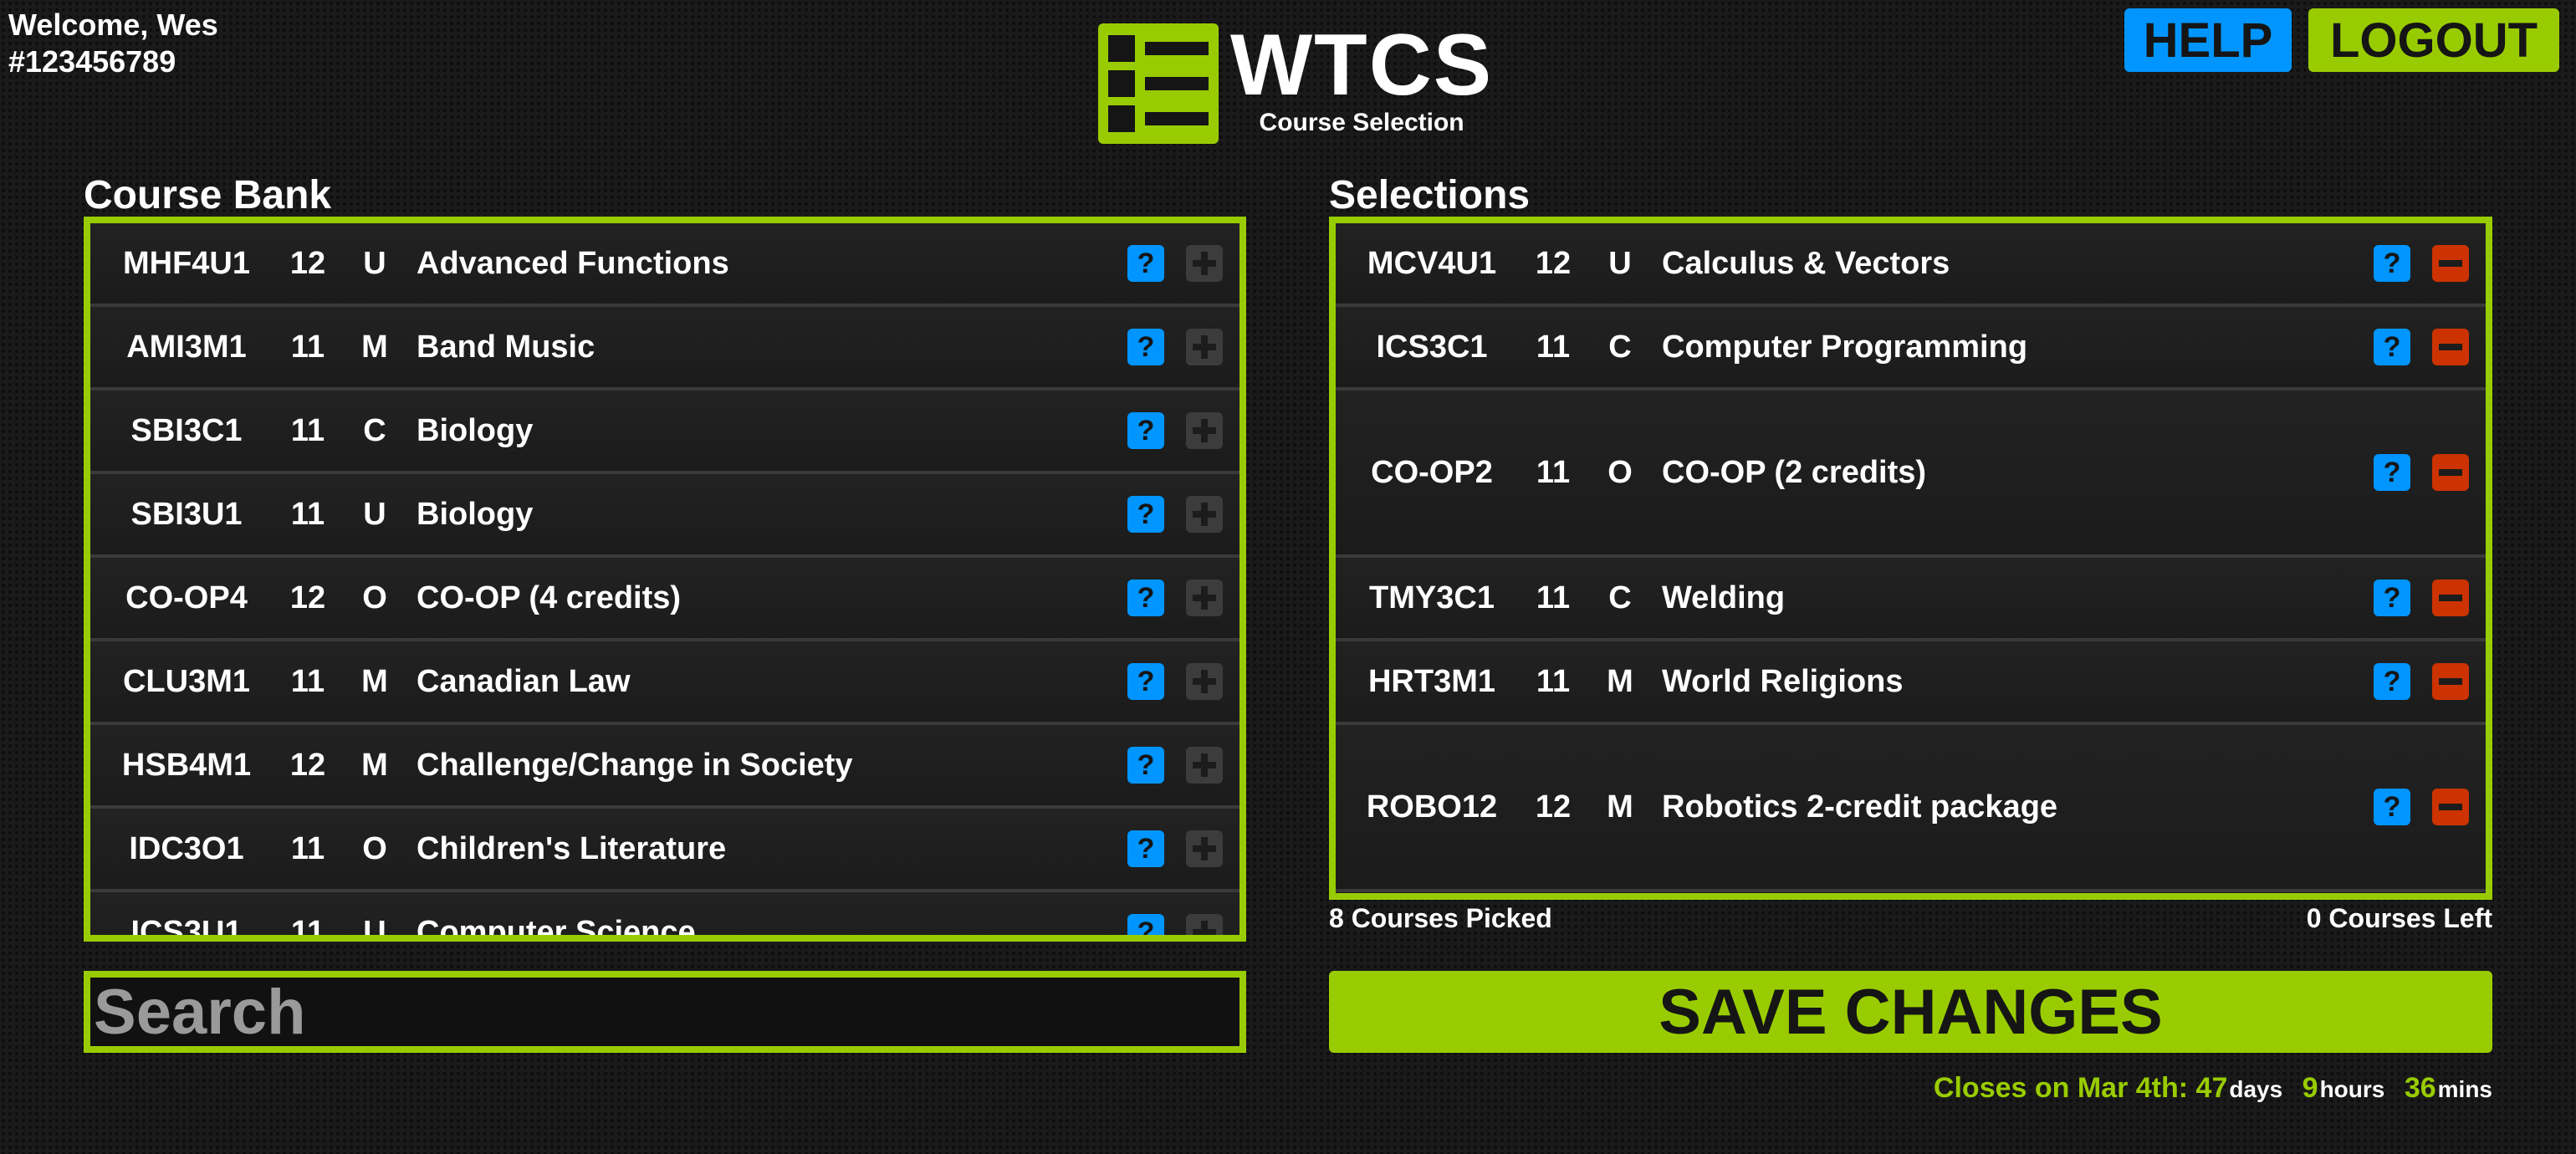  What do you see at coordinates (2352, 1089) in the screenshot?
I see `hours-unit: hours` at bounding box center [2352, 1089].